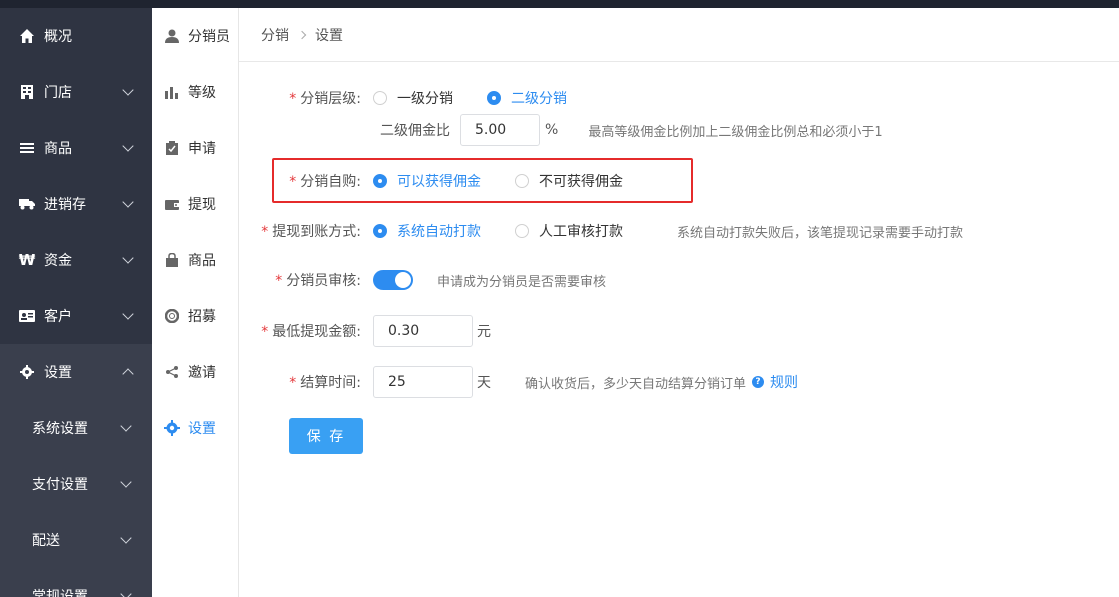 The width and height of the screenshot is (1119, 597). I want to click on bag-icon, so click(172, 260).